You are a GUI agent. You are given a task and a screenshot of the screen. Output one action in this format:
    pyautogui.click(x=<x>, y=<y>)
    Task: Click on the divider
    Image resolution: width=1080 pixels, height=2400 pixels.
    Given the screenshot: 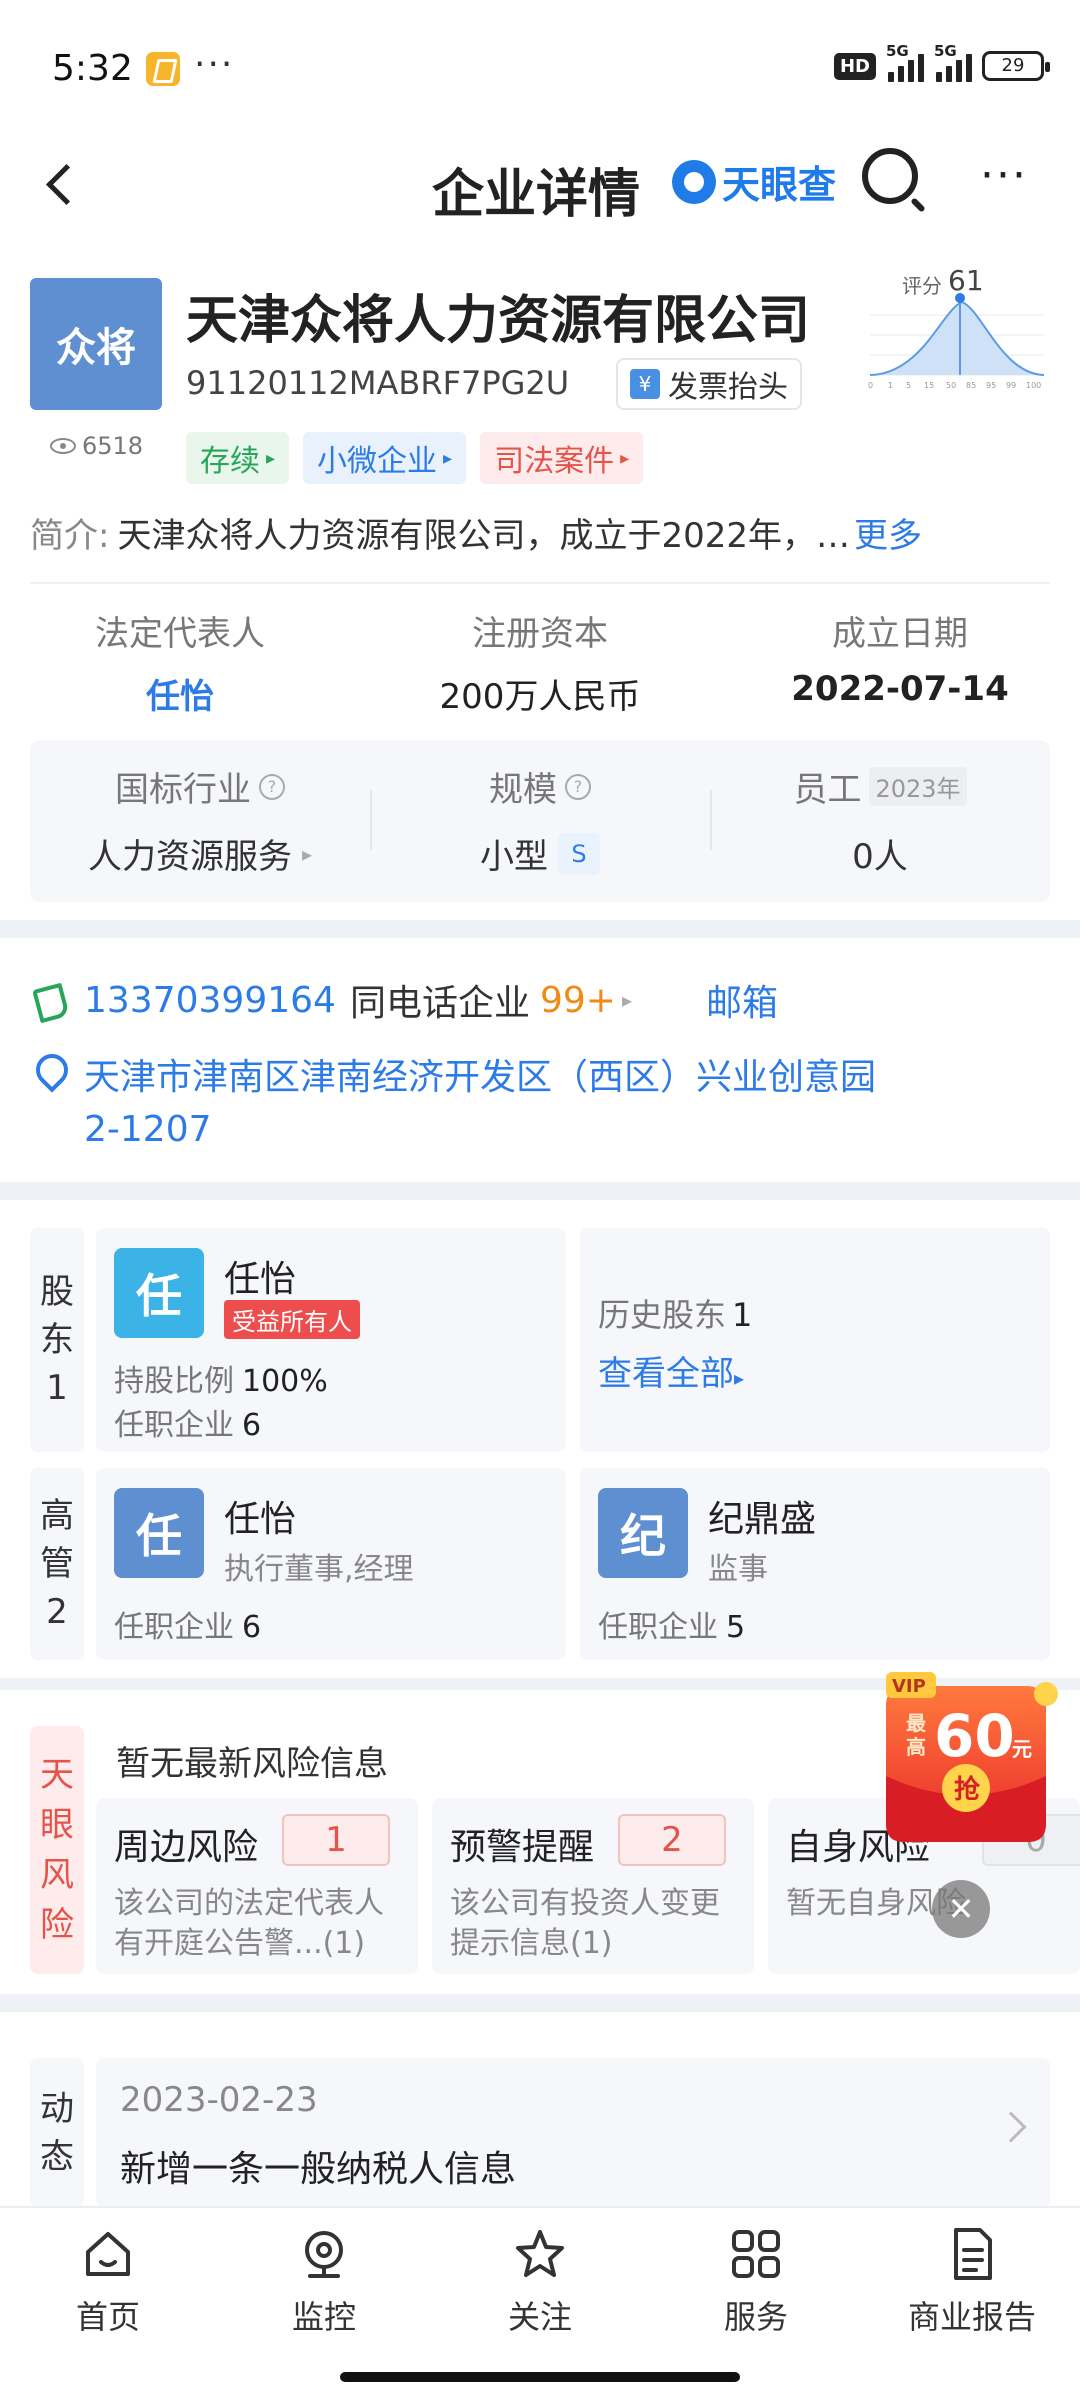 What is the action you would take?
    pyautogui.click(x=540, y=583)
    